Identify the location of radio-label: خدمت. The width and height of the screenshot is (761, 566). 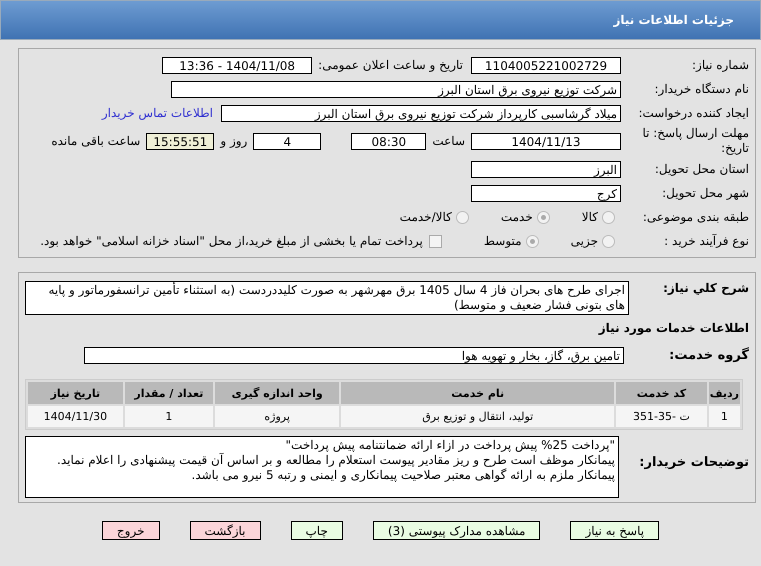
(516, 217).